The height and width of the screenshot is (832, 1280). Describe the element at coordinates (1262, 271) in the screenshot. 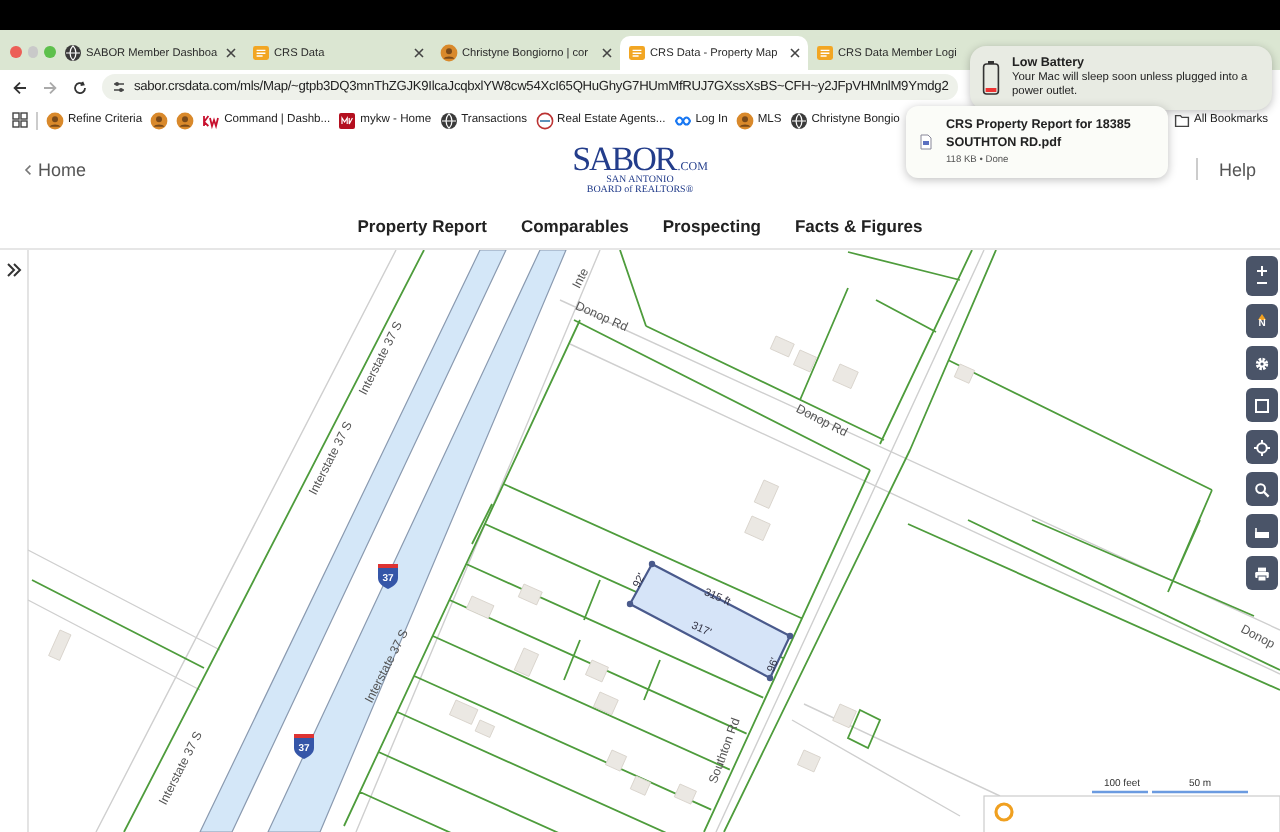

I see `zoom-in-icon` at that location.